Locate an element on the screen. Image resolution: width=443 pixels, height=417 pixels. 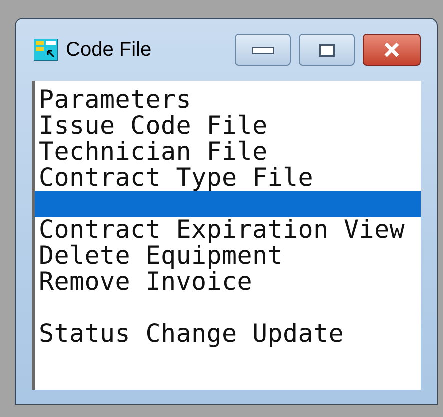
list-item: Technician File is located at coordinates (228, 152).